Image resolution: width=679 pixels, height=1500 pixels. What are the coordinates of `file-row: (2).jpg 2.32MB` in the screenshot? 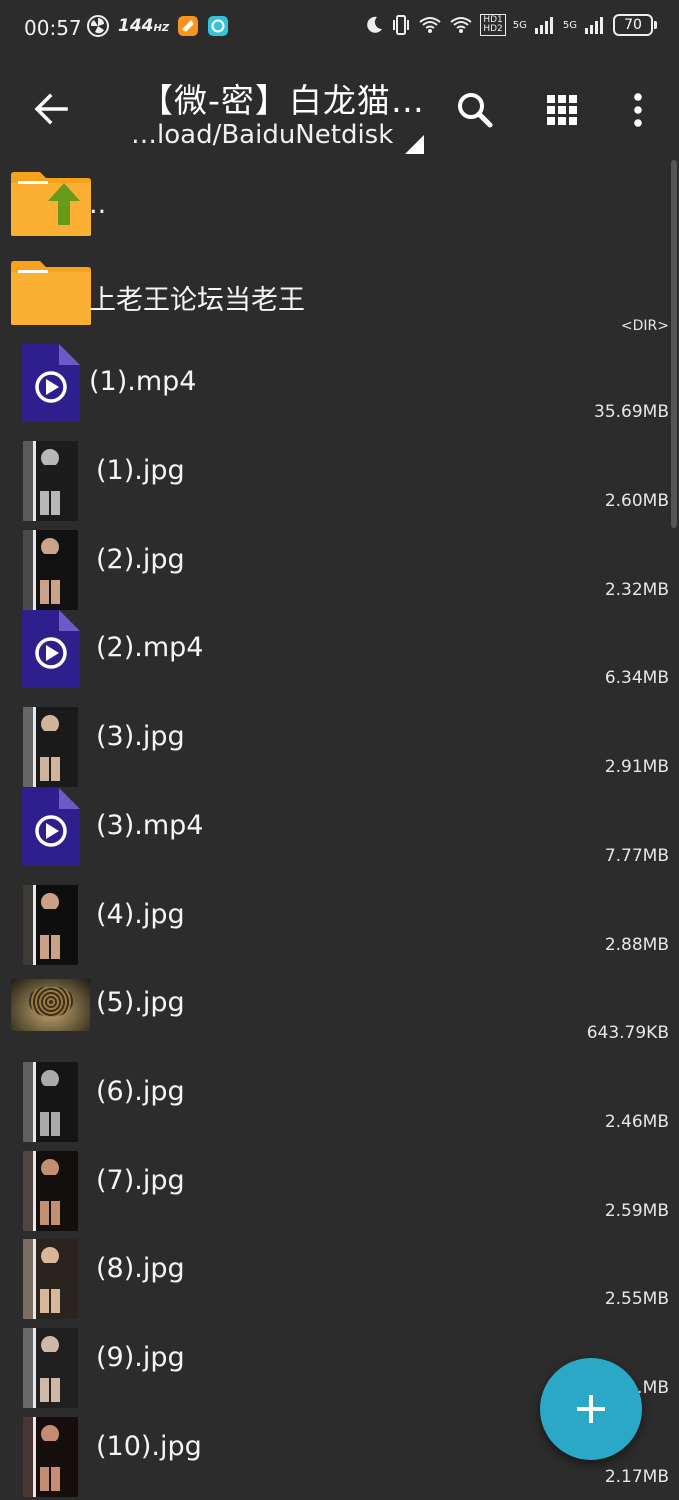 It's located at (339, 565).